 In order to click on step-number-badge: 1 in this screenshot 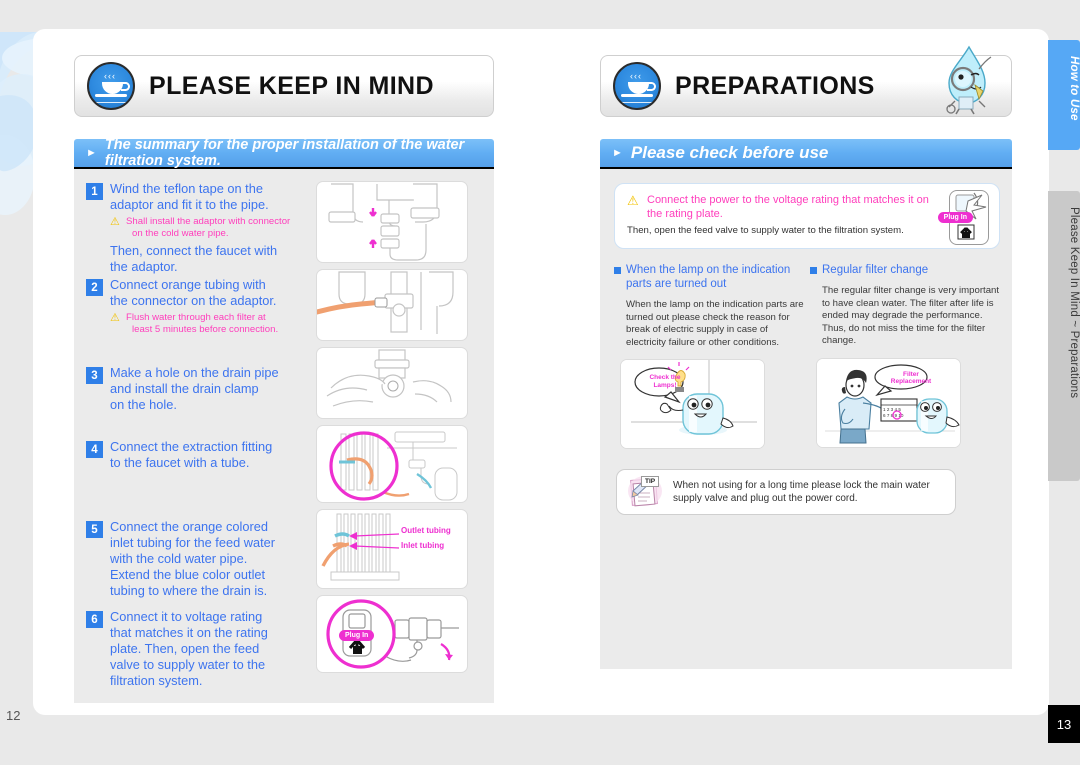, I will do `click(94, 191)`.